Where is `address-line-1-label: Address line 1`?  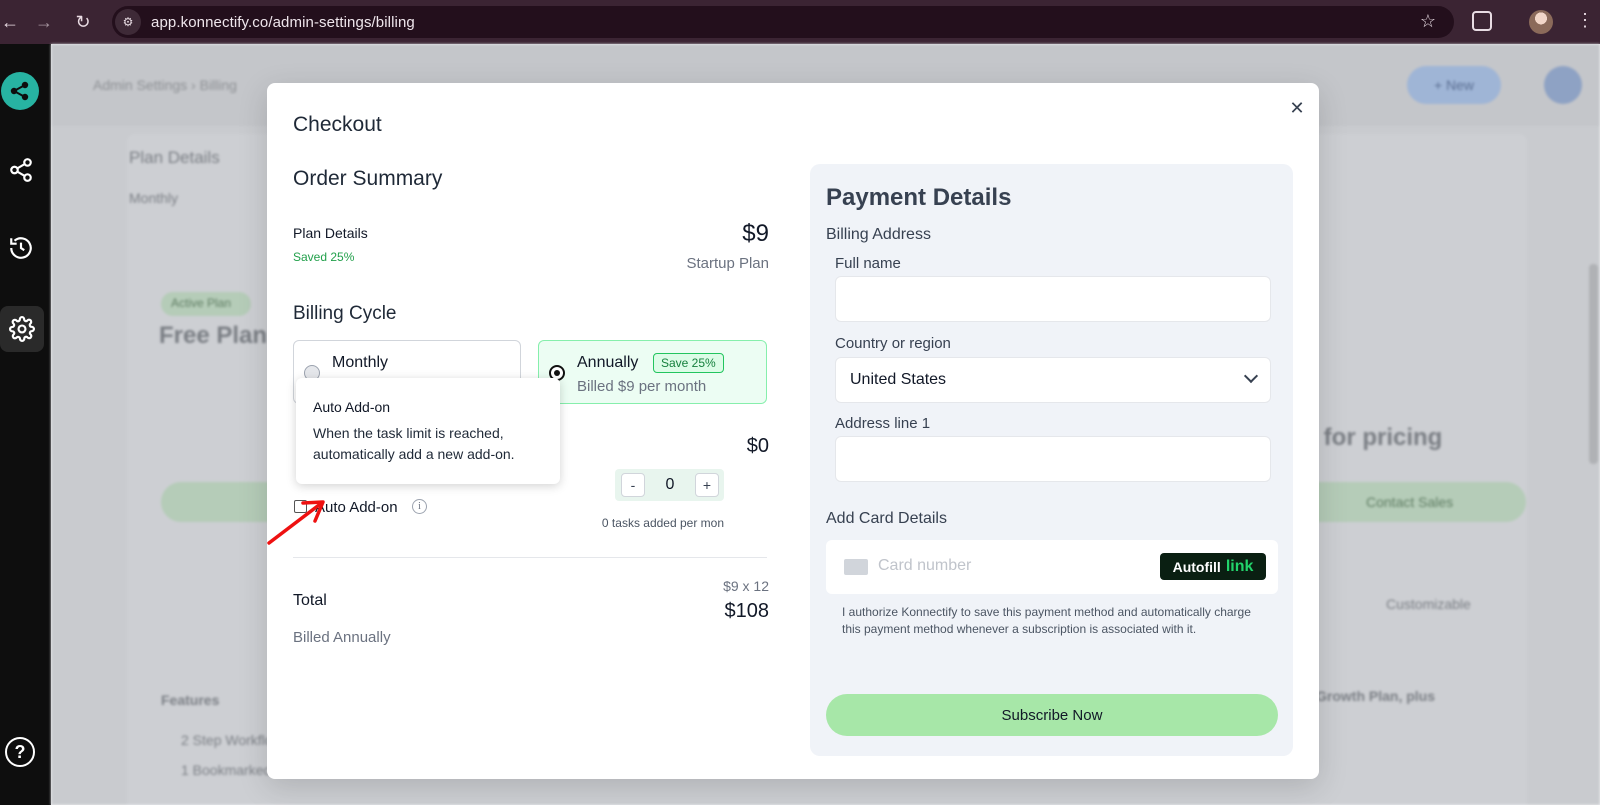
address-line-1-label: Address line 1 is located at coordinates (883, 423).